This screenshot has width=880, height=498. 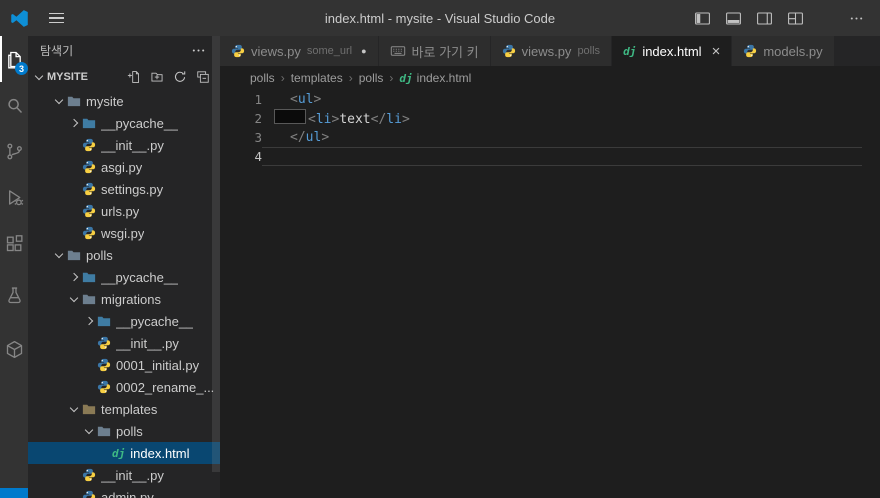 I want to click on line-content: <ul>, so click(x=562, y=99).